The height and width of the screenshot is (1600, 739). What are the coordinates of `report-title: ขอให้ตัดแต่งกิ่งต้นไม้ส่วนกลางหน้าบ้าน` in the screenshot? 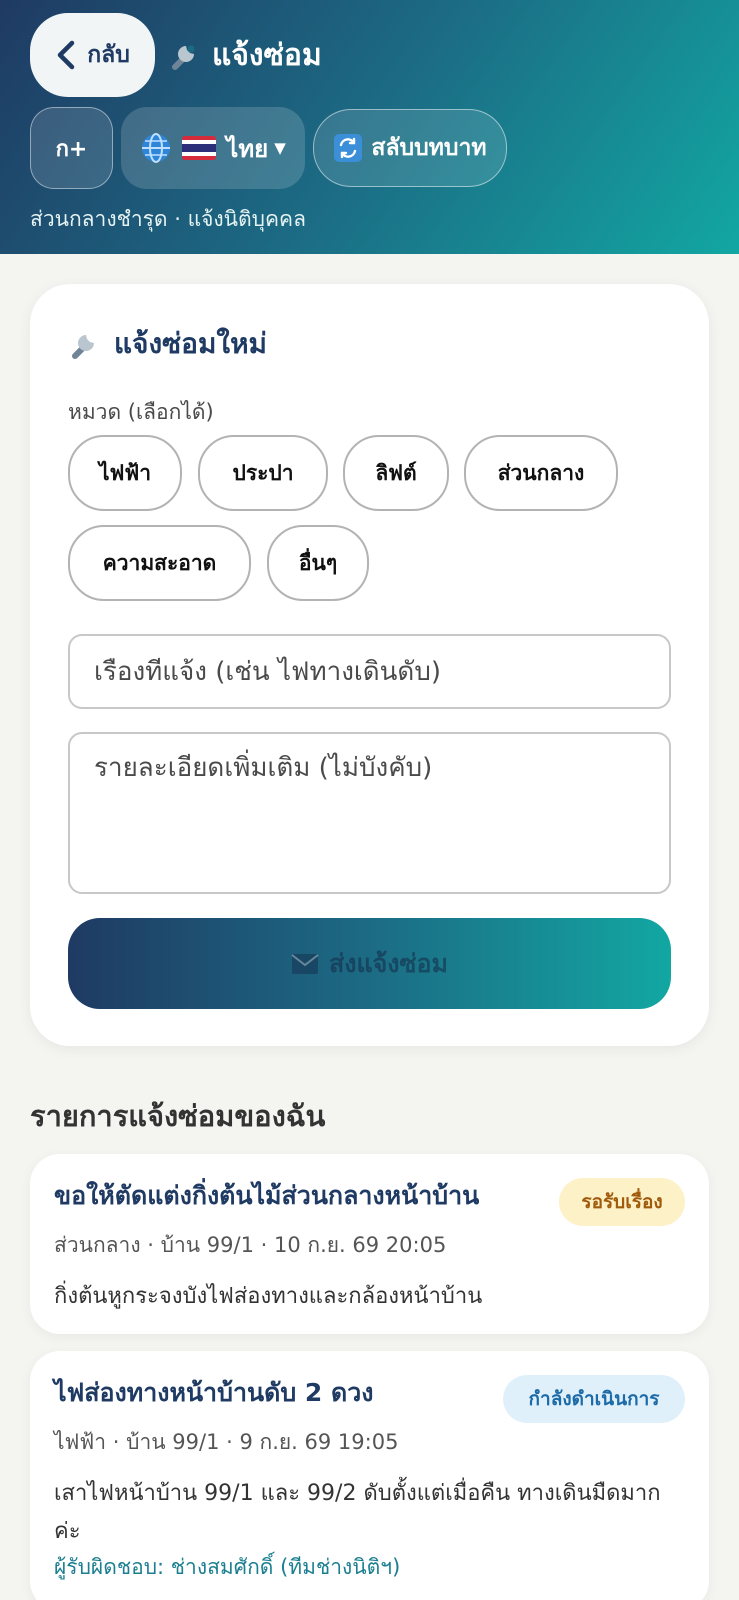 It's located at (267, 1195).